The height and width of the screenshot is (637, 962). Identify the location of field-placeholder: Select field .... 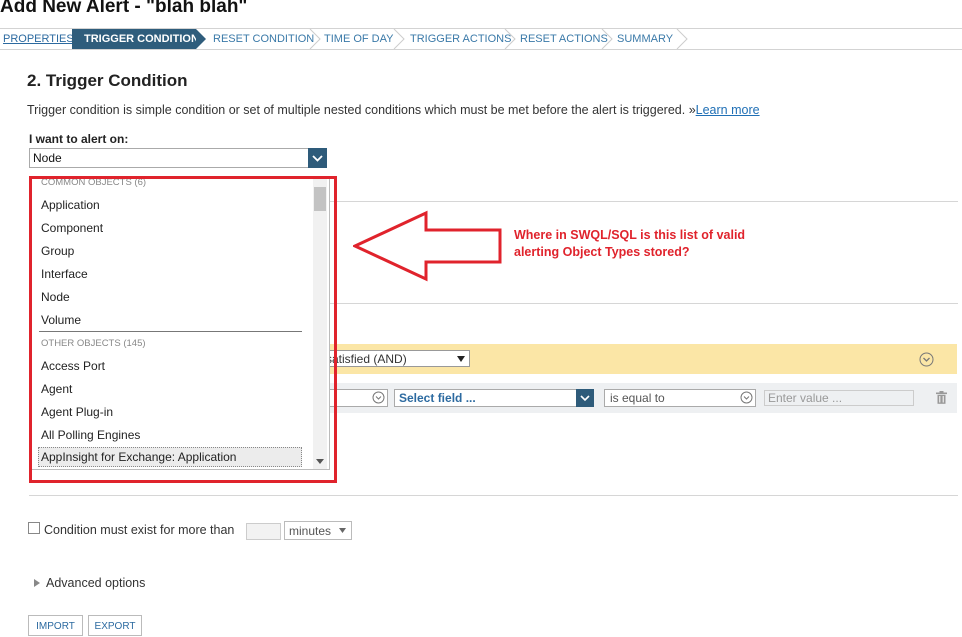
(437, 398).